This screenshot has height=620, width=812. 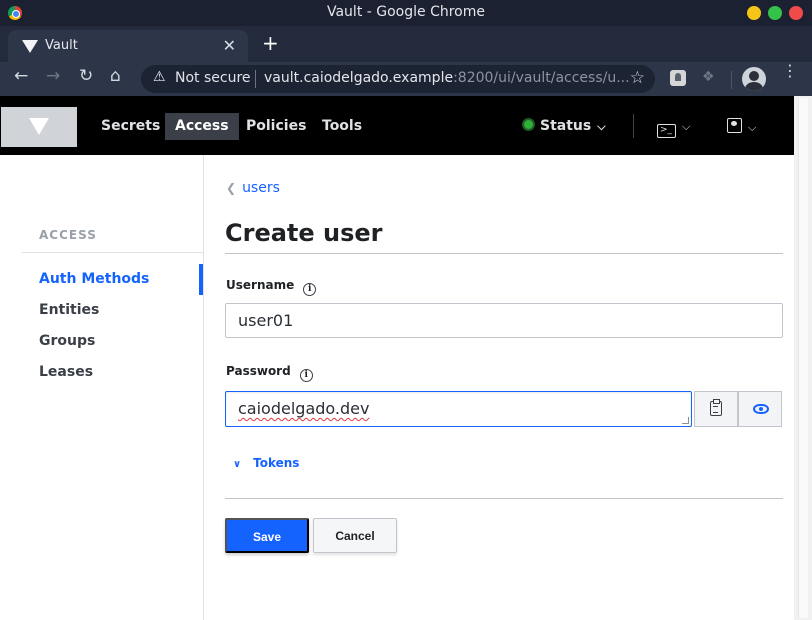 I want to click on vault-home-logo, so click(x=39, y=127).